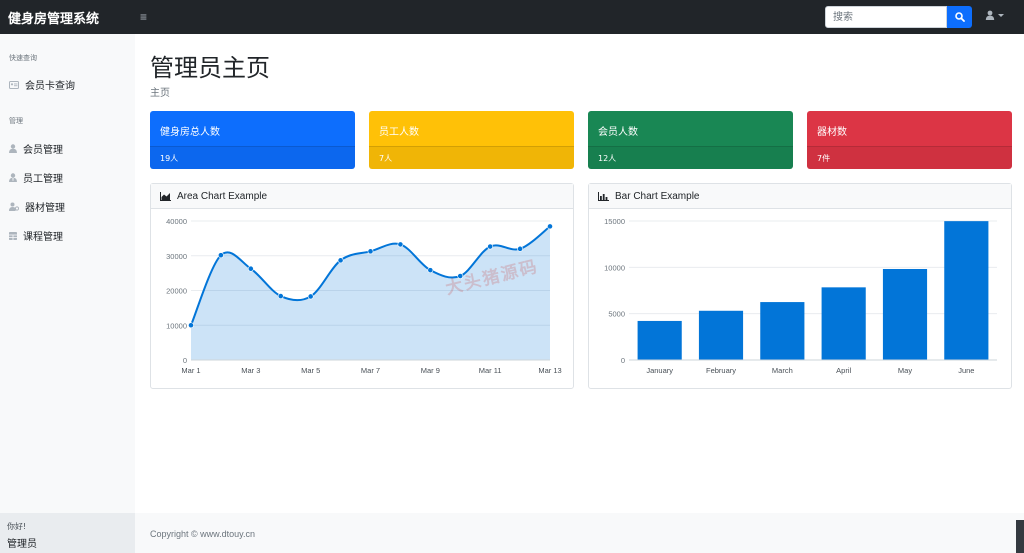 This screenshot has height=553, width=1024. I want to click on card-title: 健身房总人数, so click(190, 132).